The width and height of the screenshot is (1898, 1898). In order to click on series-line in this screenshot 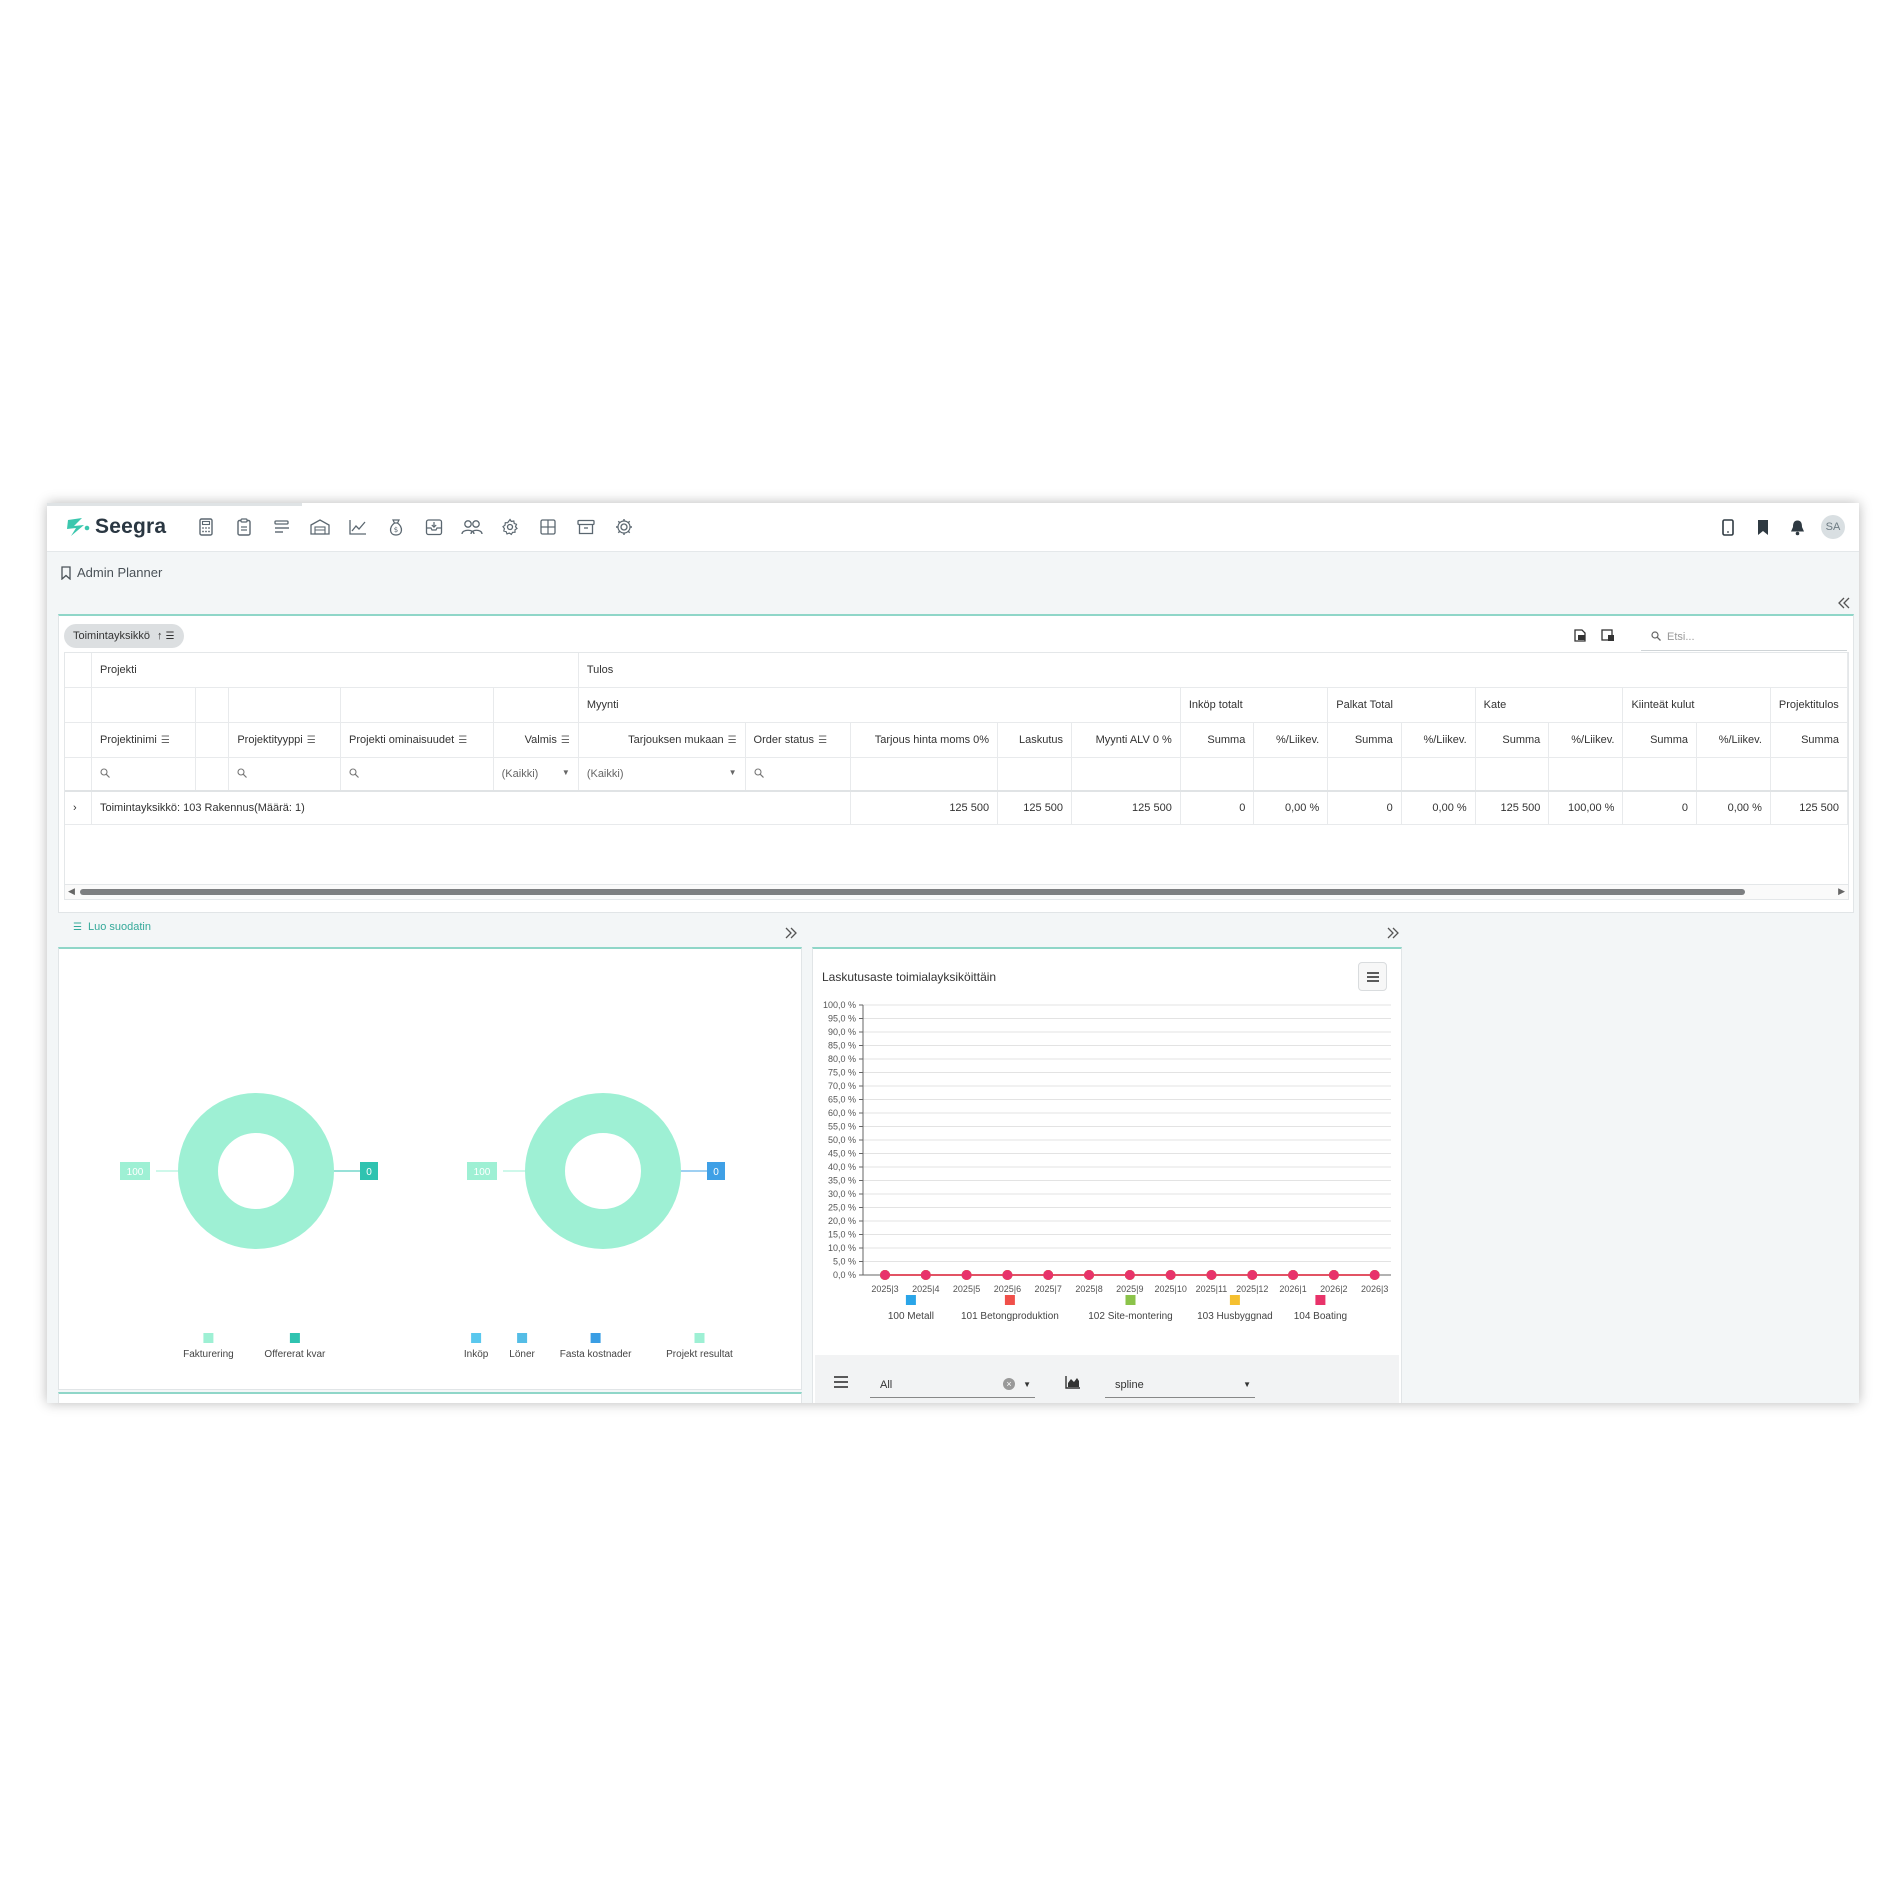, I will do `click(1130, 1275)`.